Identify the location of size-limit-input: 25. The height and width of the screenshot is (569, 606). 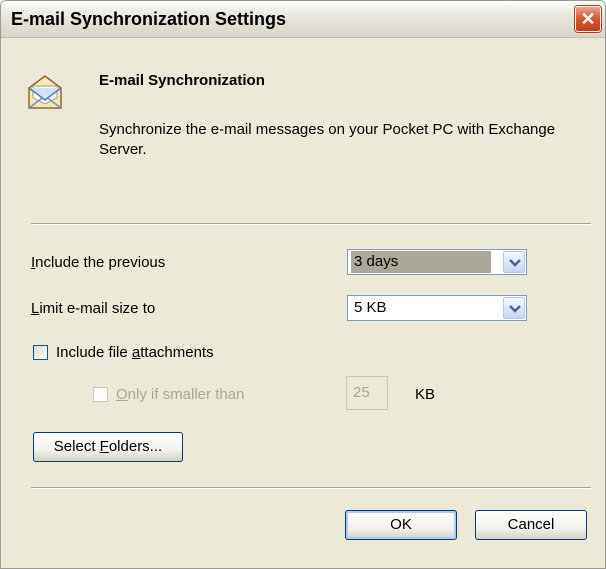
(367, 393).